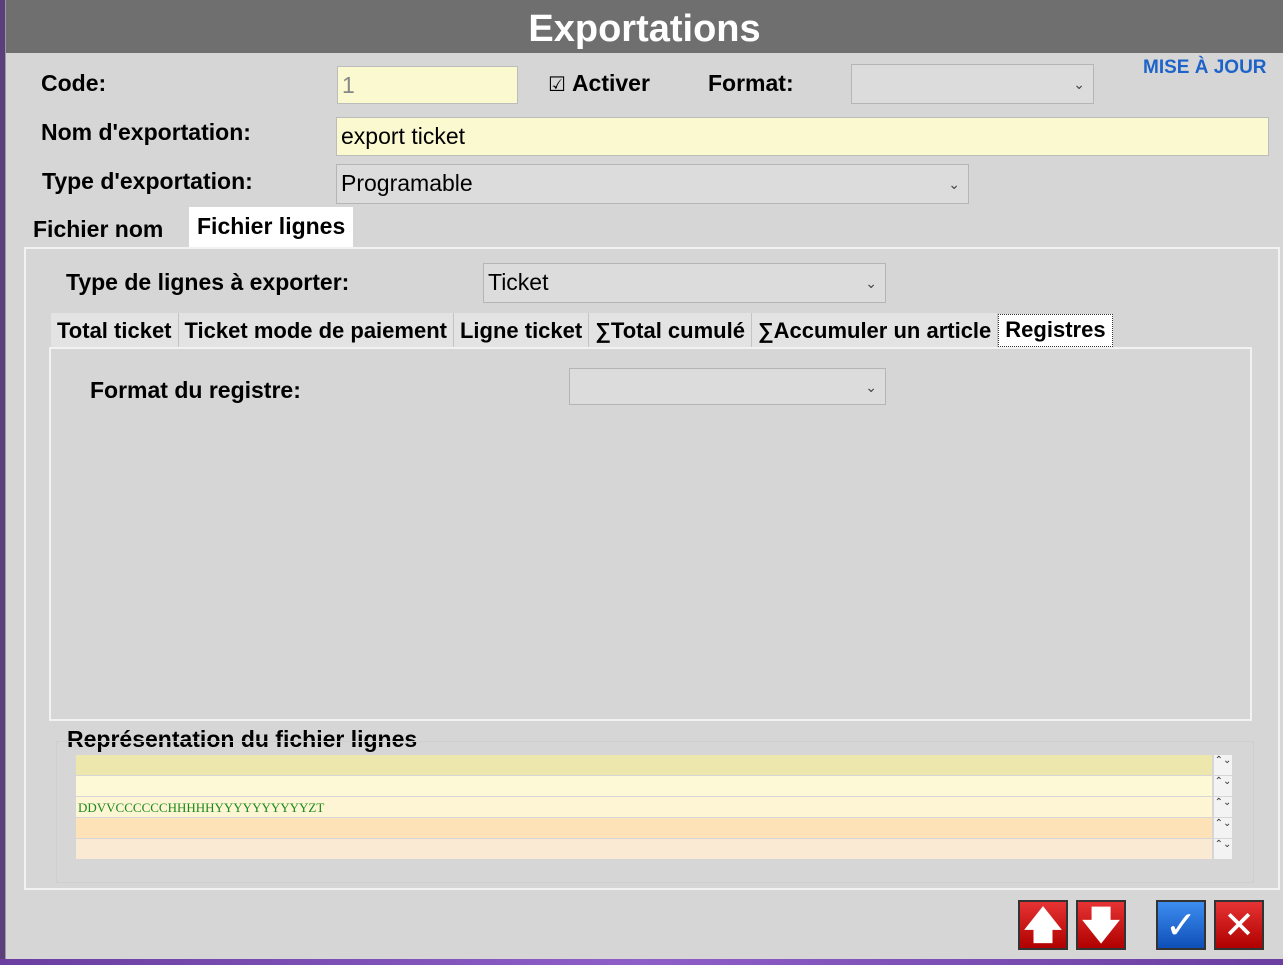 The image size is (1283, 965). What do you see at coordinates (1055, 330) in the screenshot?
I see `tab-registres: Registres` at bounding box center [1055, 330].